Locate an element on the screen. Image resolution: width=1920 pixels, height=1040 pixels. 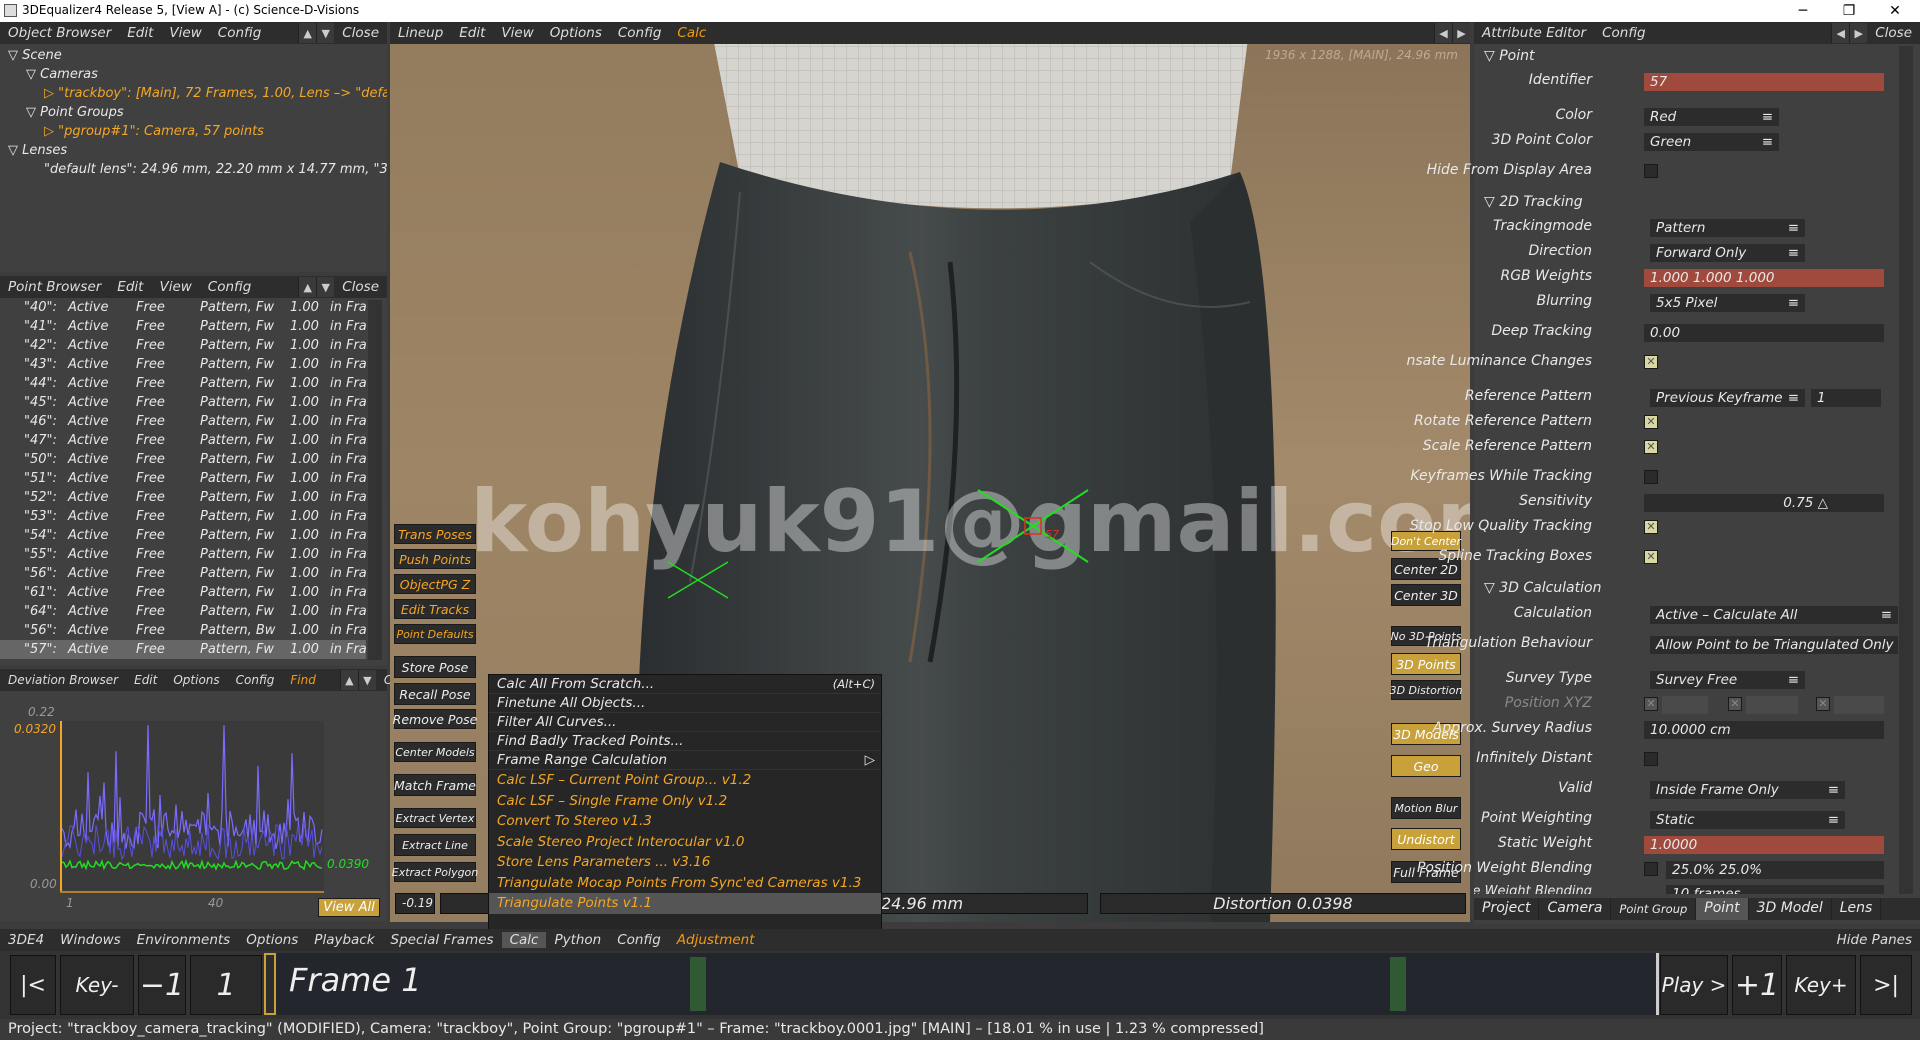
color3d-dropdown: Green is located at coordinates (1711, 142).